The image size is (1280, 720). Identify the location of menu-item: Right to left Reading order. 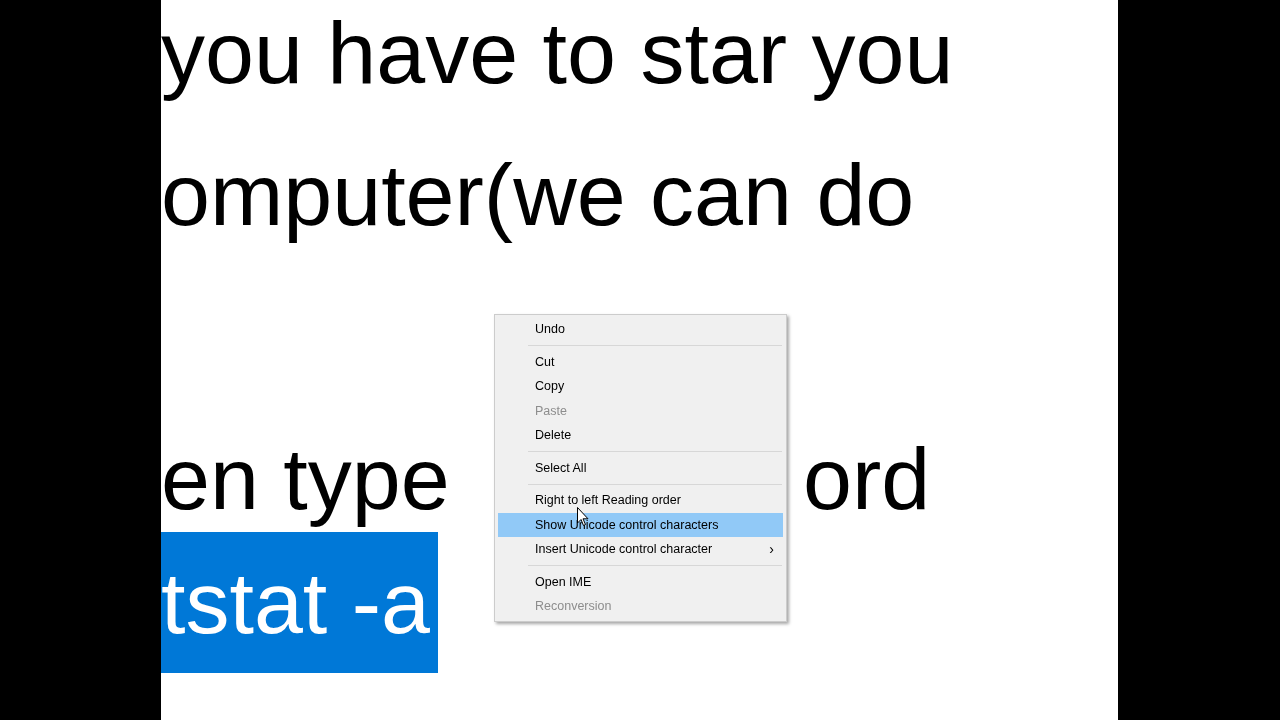
(640, 500).